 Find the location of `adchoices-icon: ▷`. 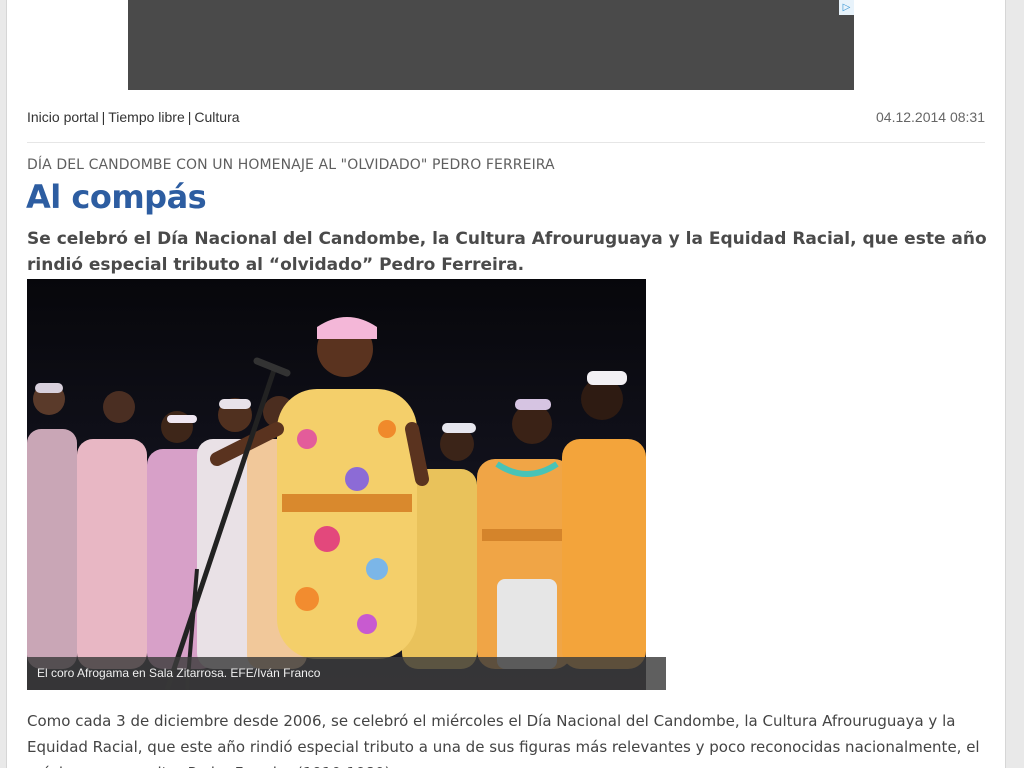

adchoices-icon: ▷ is located at coordinates (846, 7).